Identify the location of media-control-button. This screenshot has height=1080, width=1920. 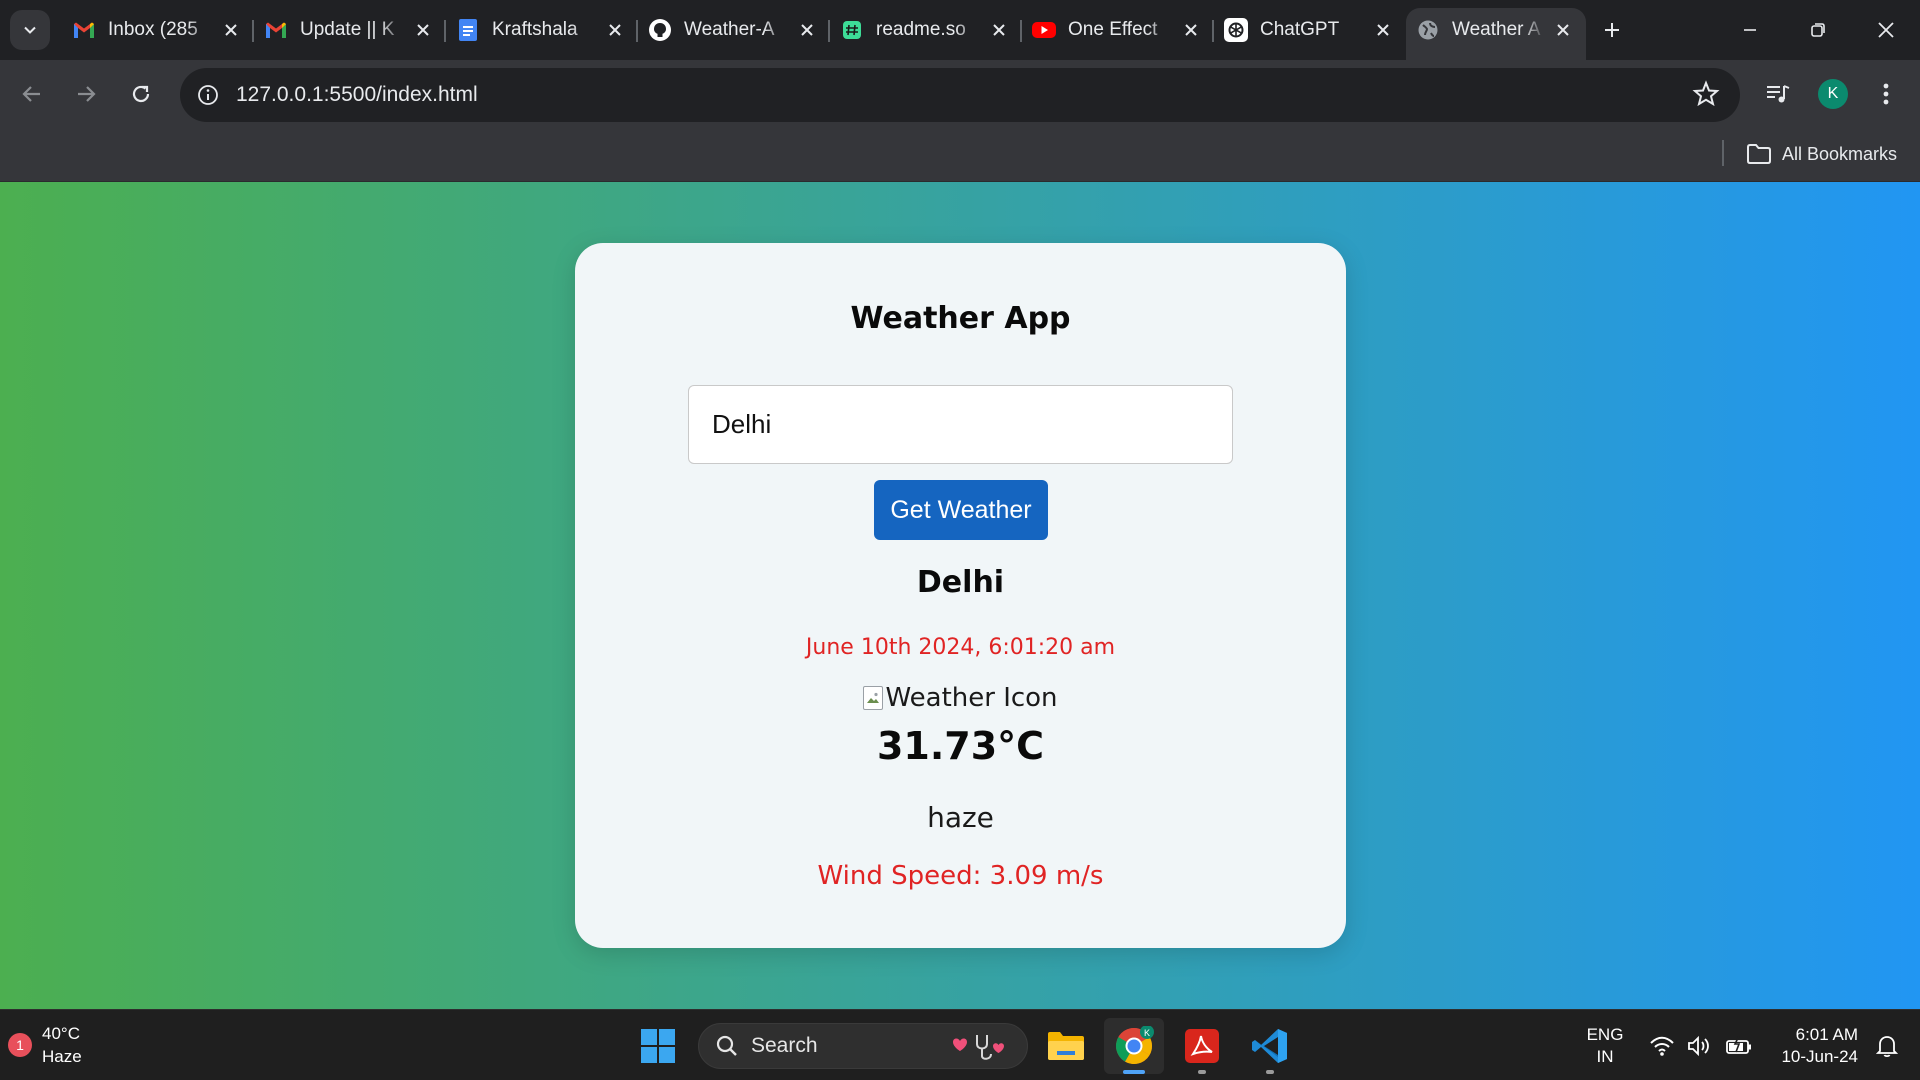
(1778, 94).